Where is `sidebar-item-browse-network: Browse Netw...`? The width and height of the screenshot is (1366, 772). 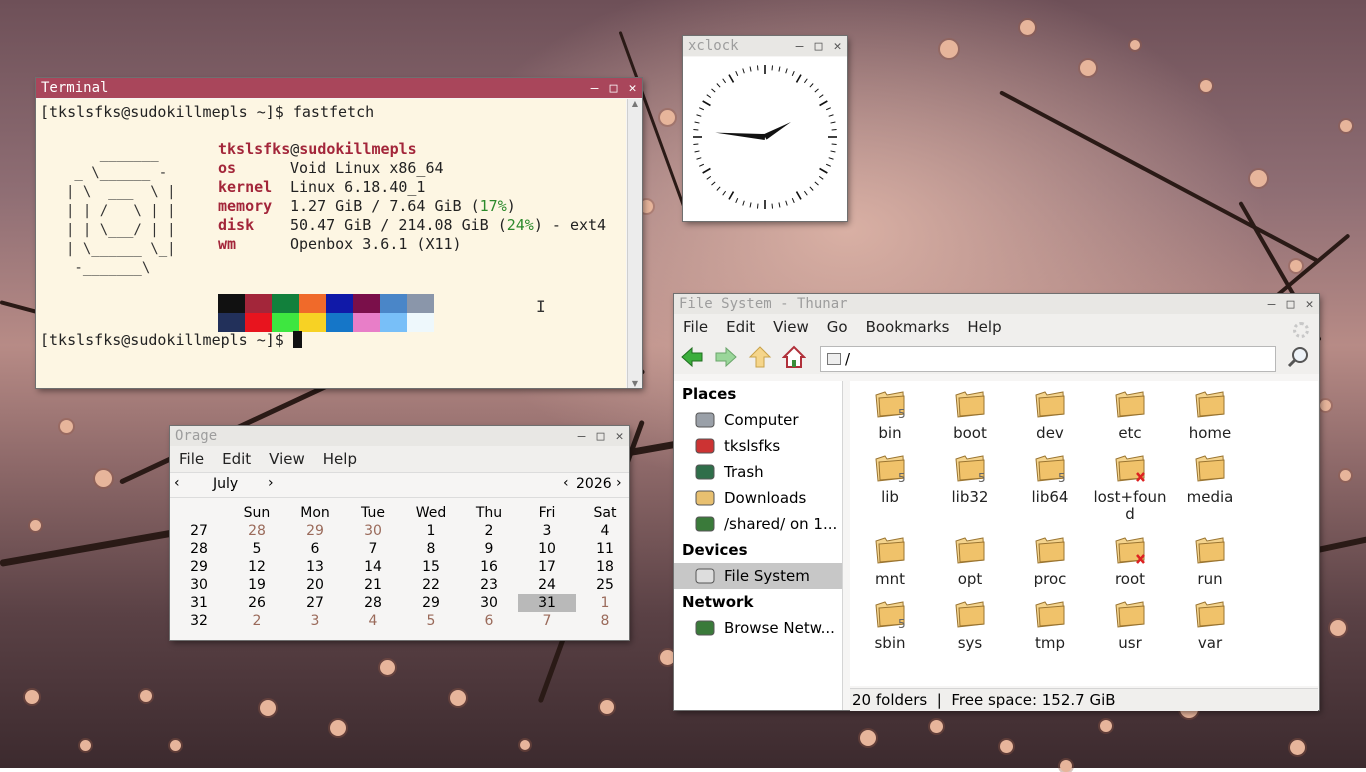 sidebar-item-browse-network: Browse Netw... is located at coordinates (758, 628).